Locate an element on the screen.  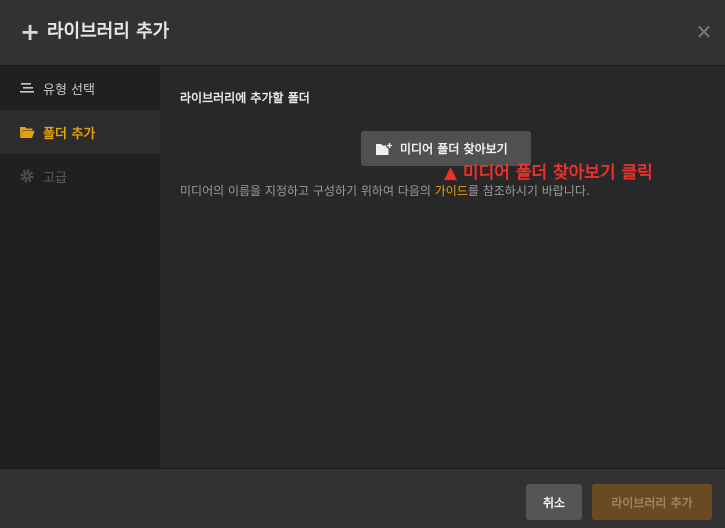
sidebar-item-advanced: 고급 is located at coordinates (80, 176).